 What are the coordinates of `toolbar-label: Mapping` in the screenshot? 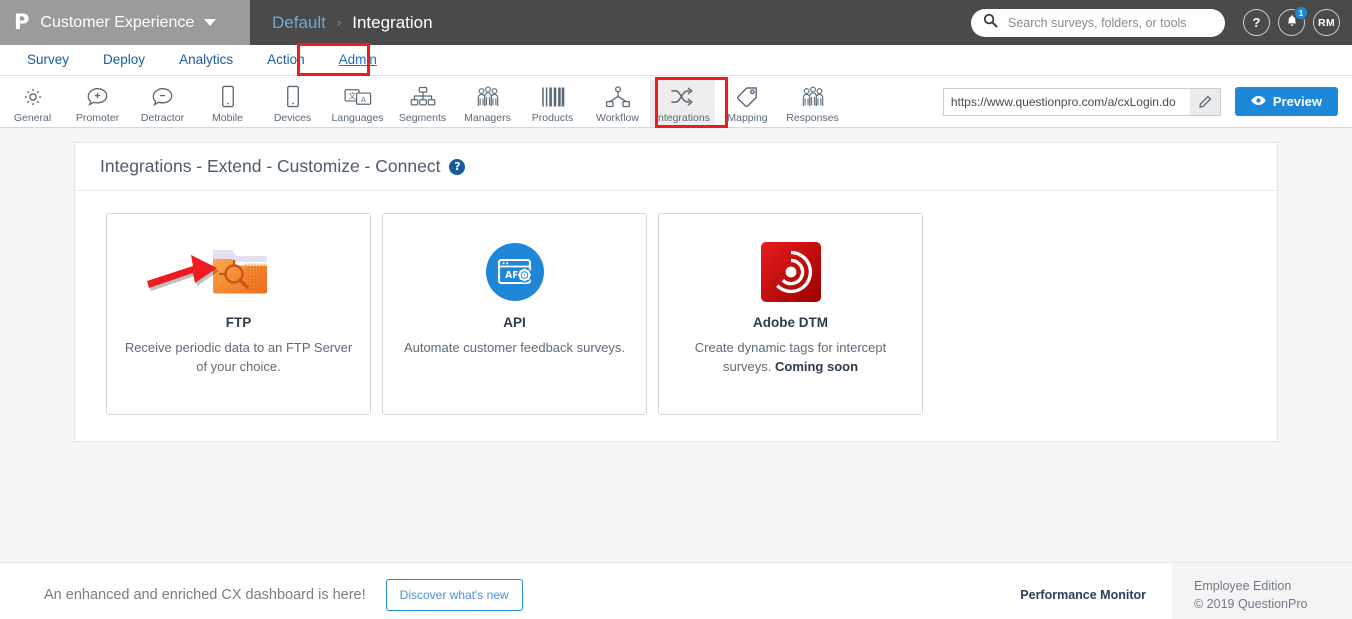 It's located at (747, 118).